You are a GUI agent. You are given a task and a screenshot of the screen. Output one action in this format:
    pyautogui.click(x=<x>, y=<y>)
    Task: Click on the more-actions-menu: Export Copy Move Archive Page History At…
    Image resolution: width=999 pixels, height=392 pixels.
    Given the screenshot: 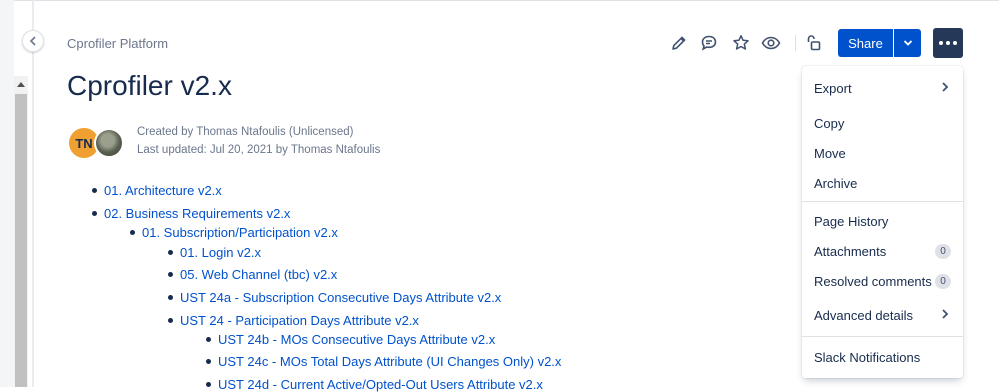 What is the action you would take?
    pyautogui.click(x=882, y=222)
    